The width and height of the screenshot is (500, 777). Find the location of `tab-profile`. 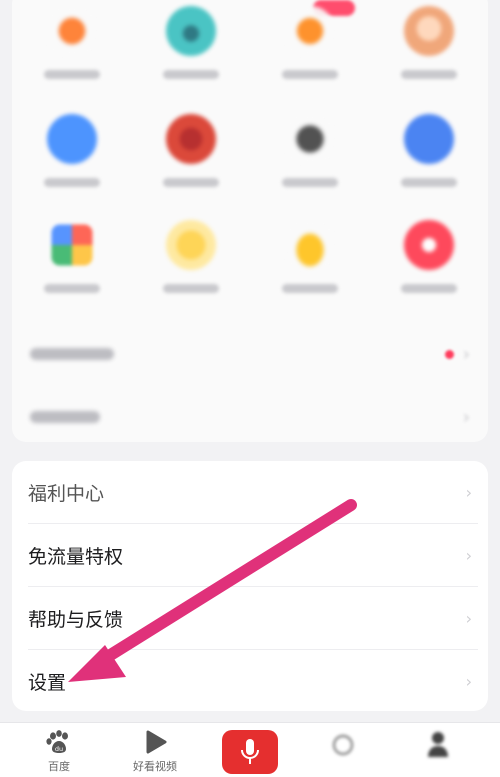

tab-profile is located at coordinates (438, 750).